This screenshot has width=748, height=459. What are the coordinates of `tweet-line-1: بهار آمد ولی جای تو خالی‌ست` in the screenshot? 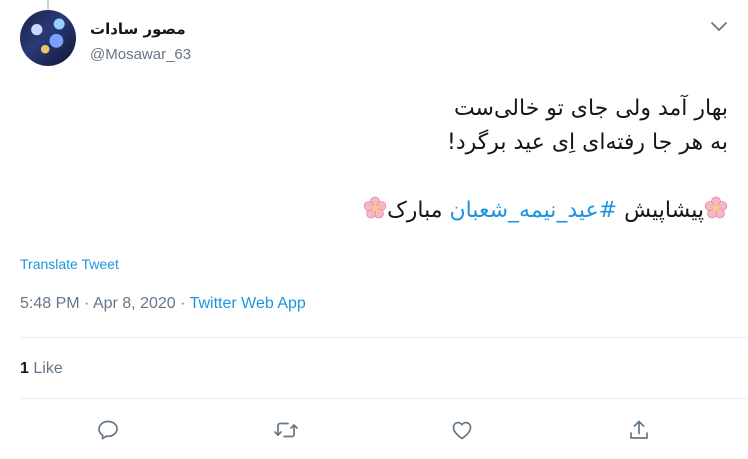 It's located at (590, 108).